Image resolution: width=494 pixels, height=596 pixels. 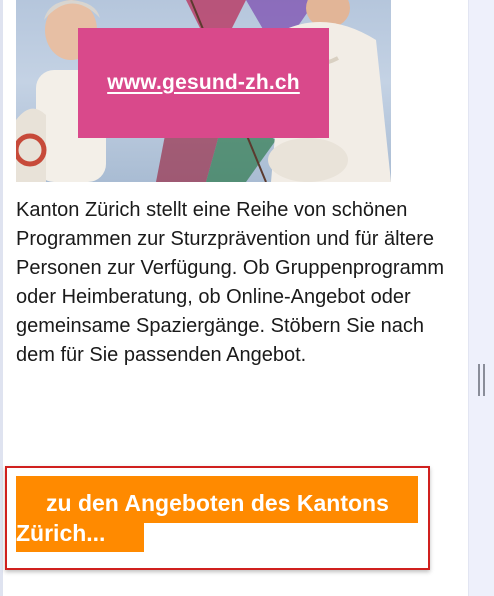 I want to click on banner-url-box: www.gesund-zh.ch, so click(x=203, y=83).